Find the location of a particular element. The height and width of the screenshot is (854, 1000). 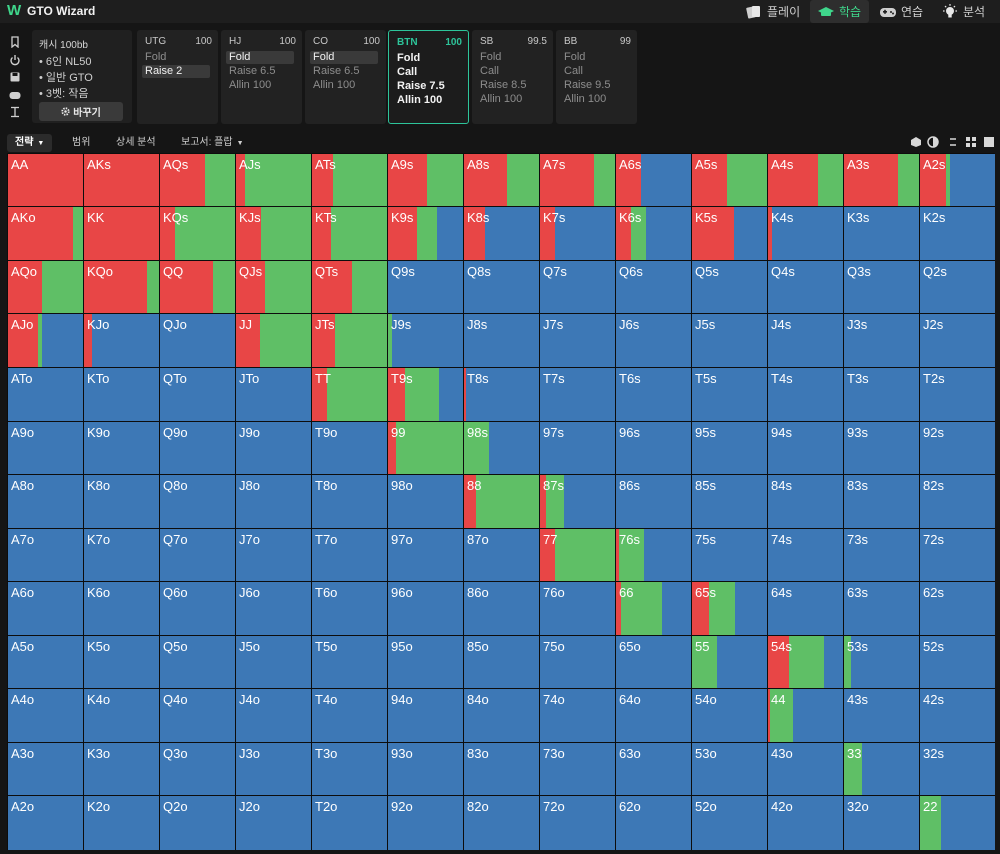

hand-cell: 83o is located at coordinates (501, 769).